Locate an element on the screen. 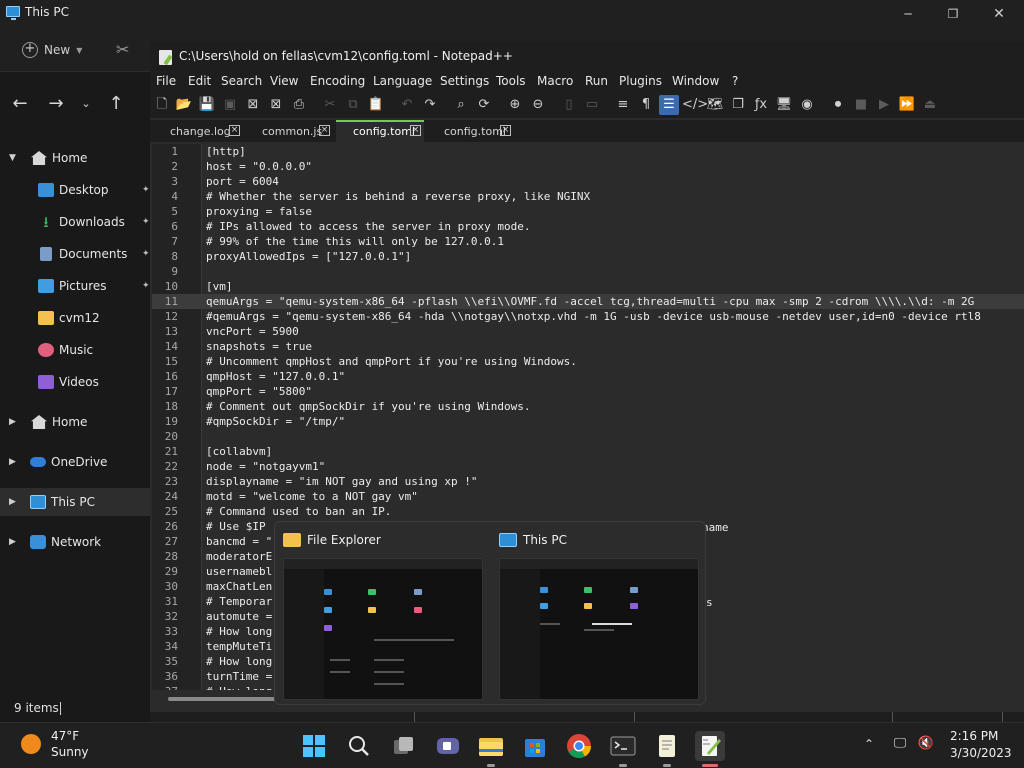 The image size is (1024, 768). teams-icon is located at coordinates (448, 746).